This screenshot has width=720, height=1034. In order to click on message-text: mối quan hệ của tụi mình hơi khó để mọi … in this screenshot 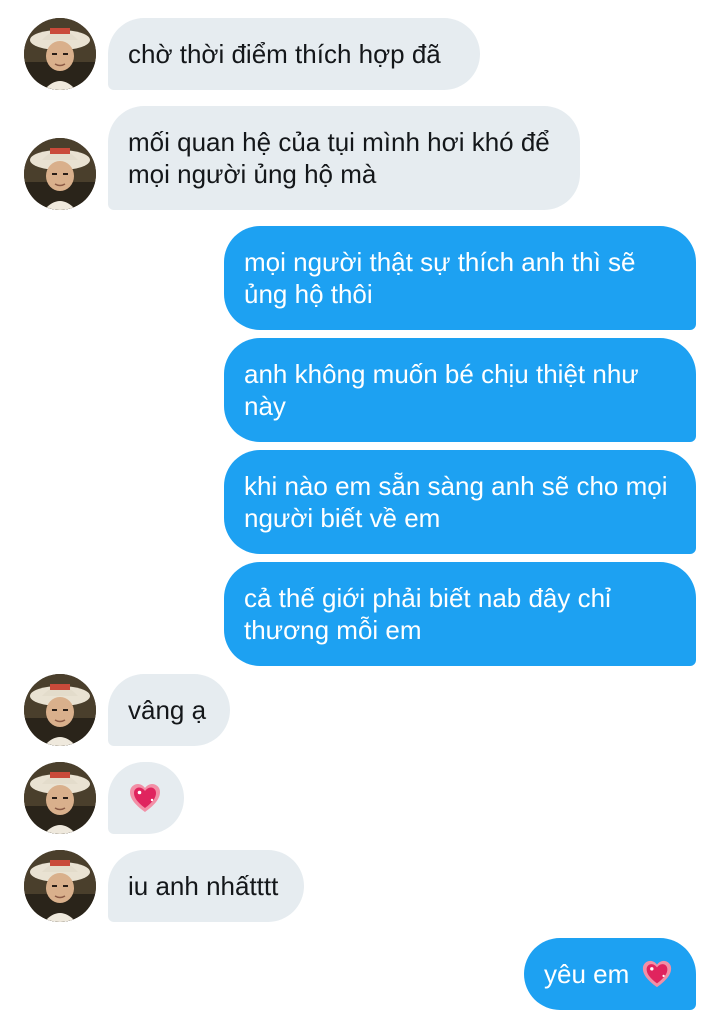, I will do `click(339, 158)`.